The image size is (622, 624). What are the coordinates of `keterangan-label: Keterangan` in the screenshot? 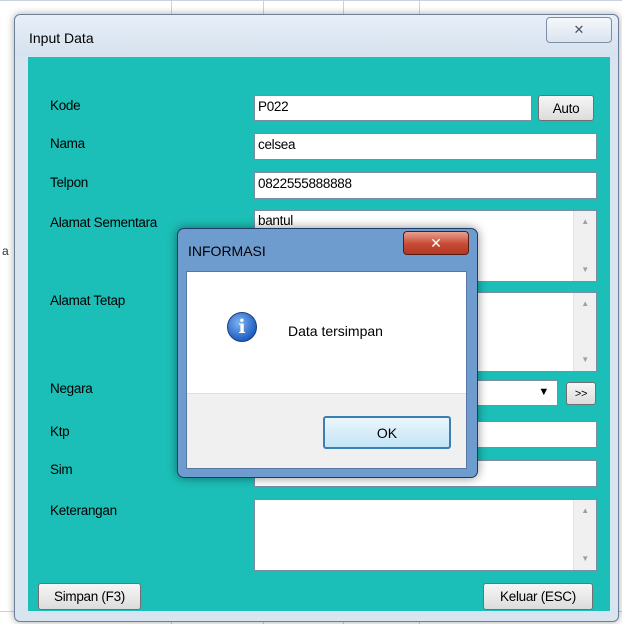 It's located at (83, 510).